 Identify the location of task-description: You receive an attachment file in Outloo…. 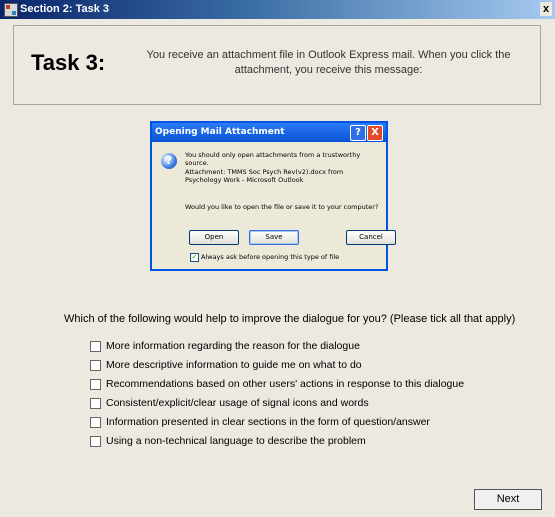
(328, 62).